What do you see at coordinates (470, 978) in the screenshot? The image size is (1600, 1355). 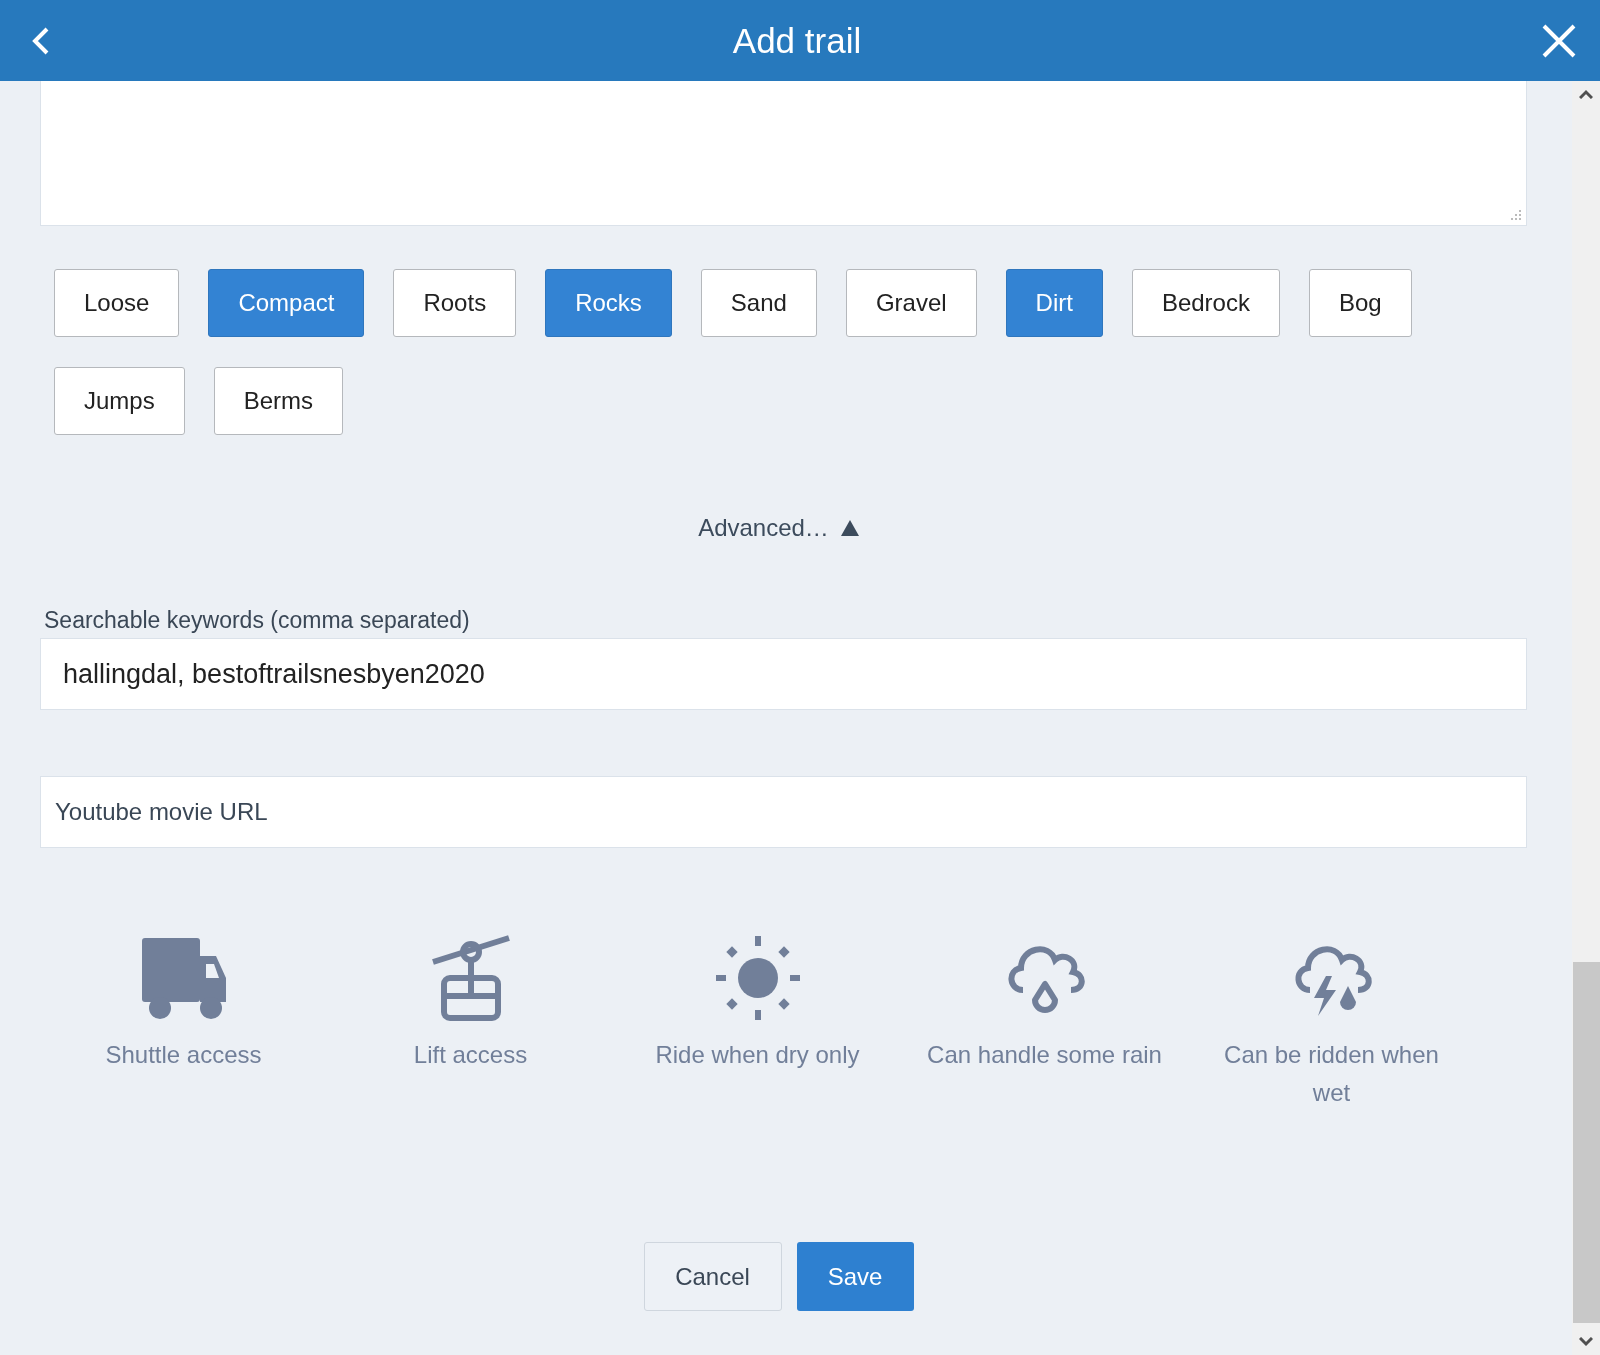 I see `cable-car-icon` at bounding box center [470, 978].